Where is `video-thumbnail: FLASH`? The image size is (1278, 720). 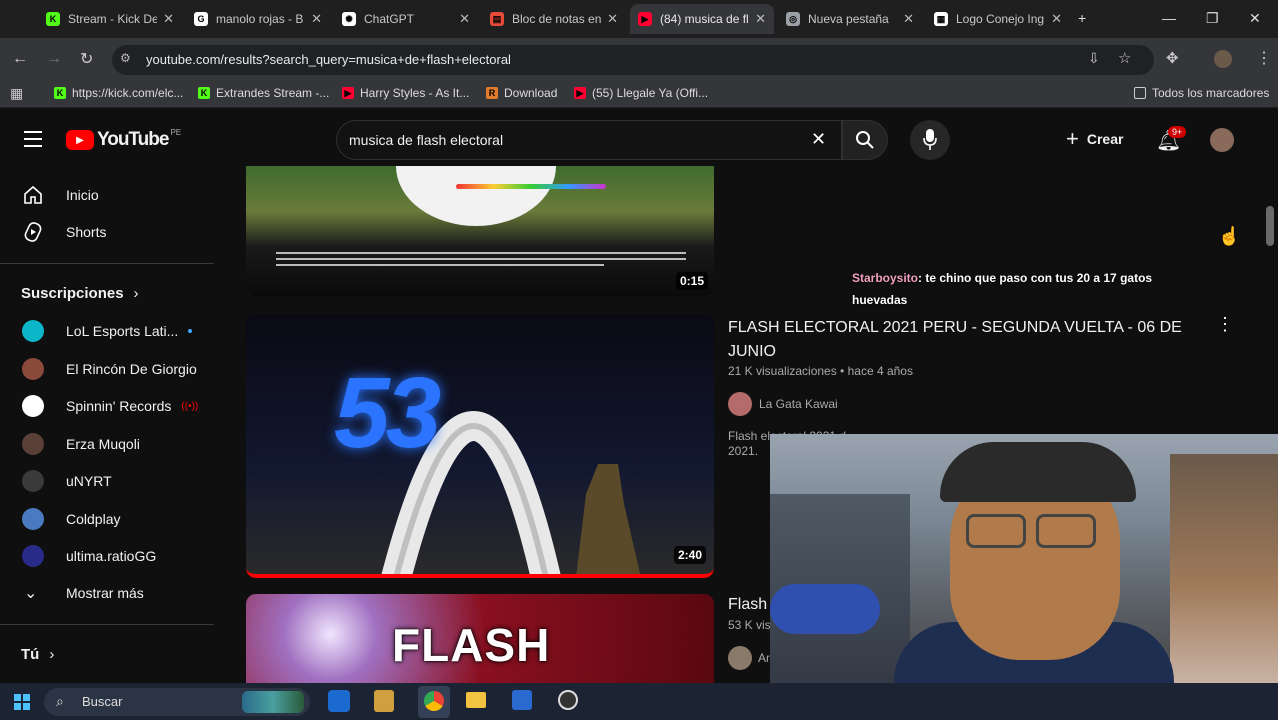
video-thumbnail: FLASH is located at coordinates (480, 638).